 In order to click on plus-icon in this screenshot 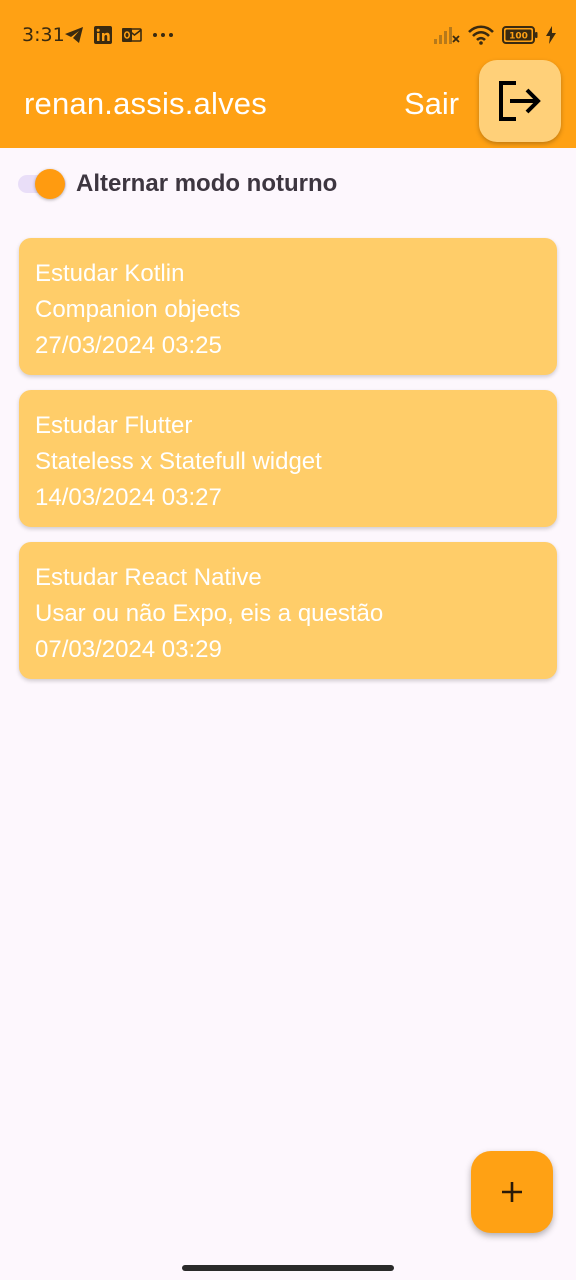, I will do `click(512, 1192)`.